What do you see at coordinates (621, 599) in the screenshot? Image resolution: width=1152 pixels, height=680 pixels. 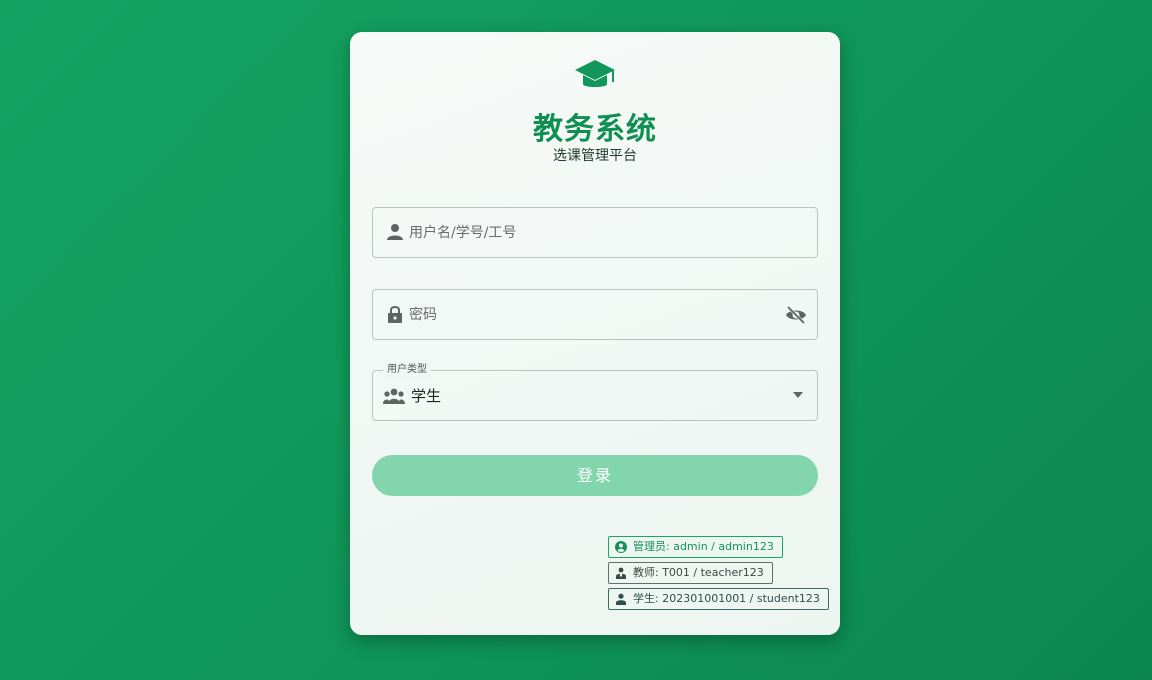 I see `student-icon` at bounding box center [621, 599].